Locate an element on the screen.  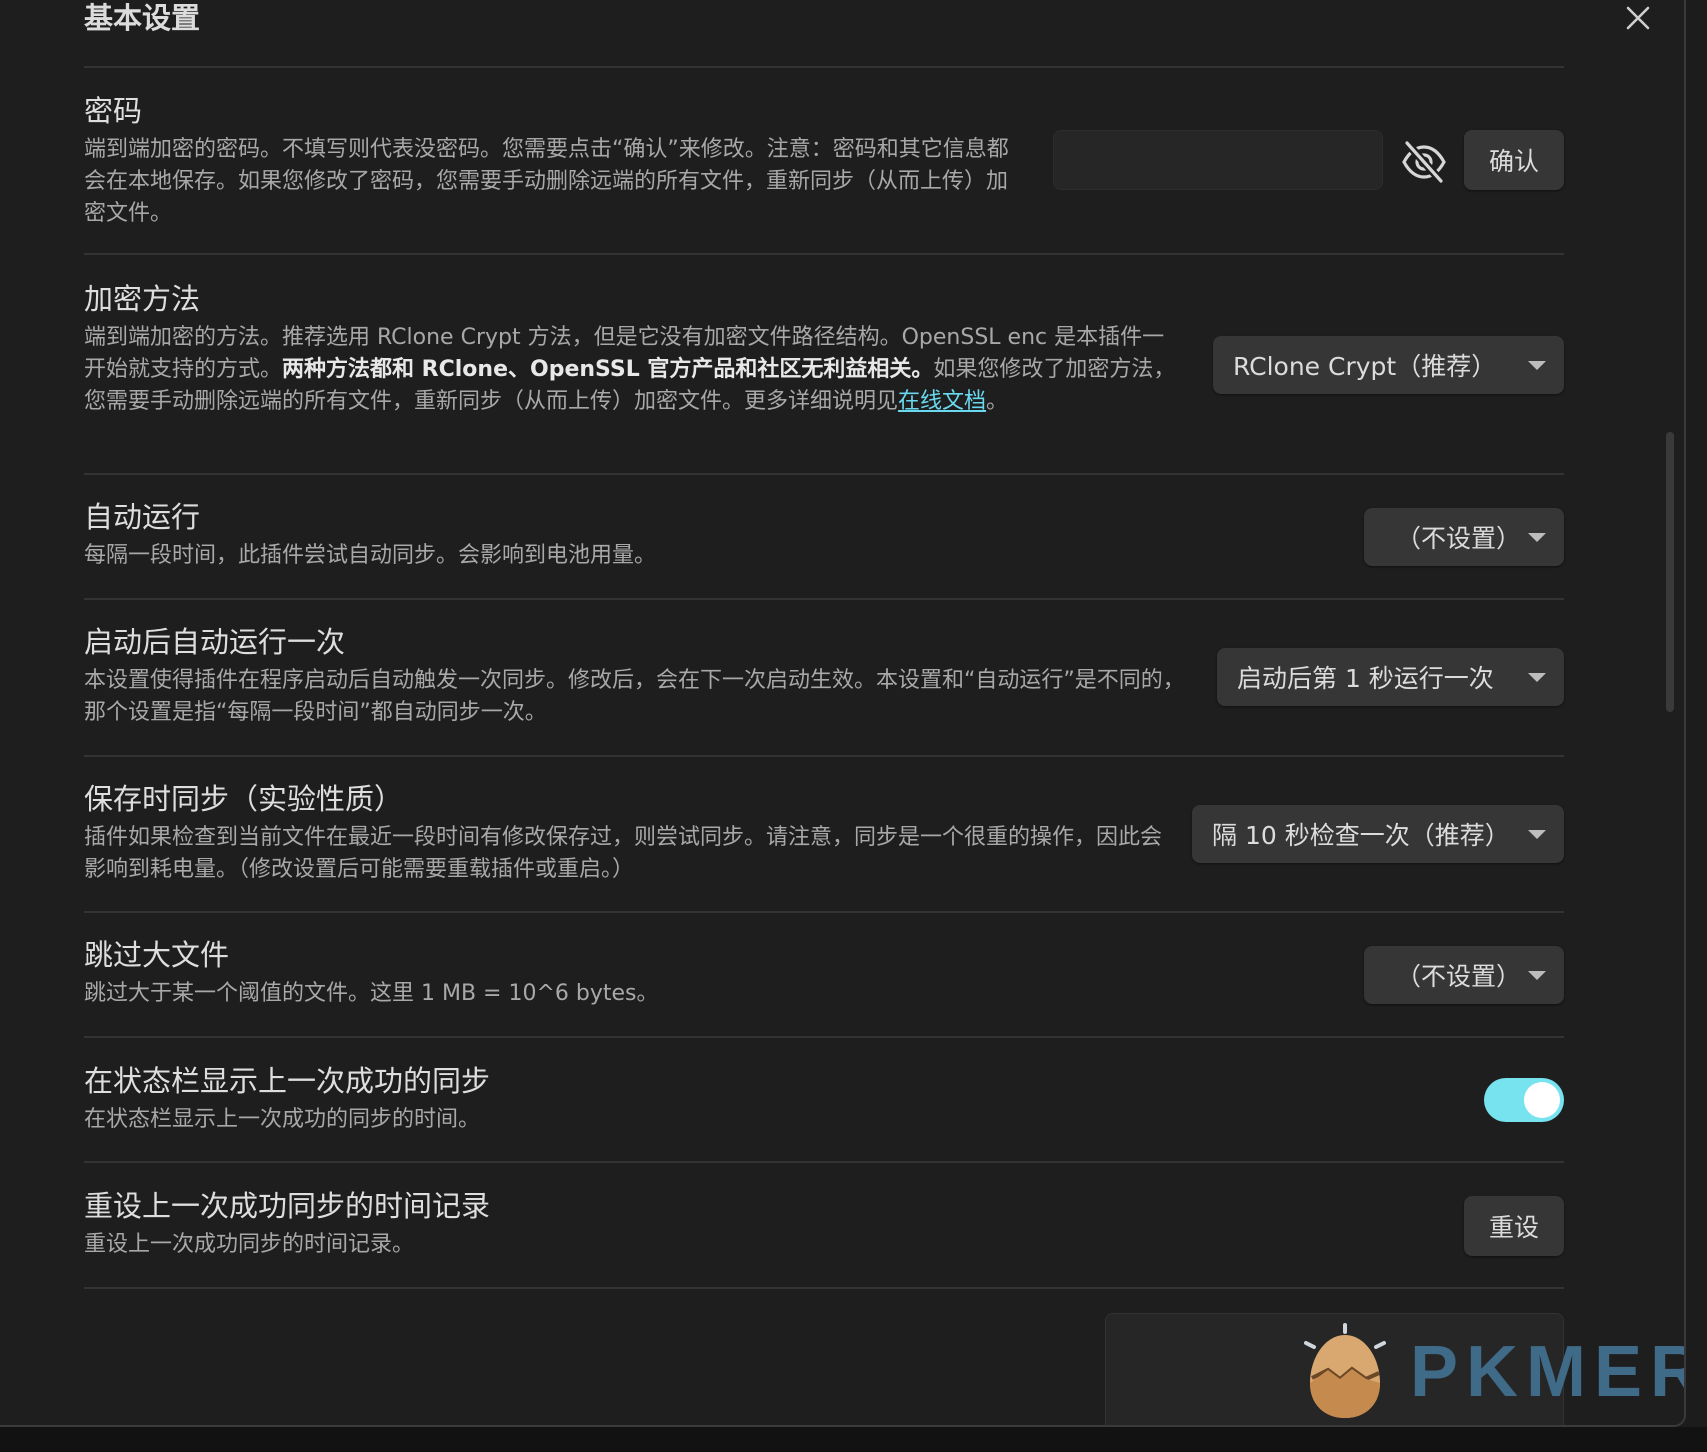
statusbar-toggle is located at coordinates (1524, 1100).